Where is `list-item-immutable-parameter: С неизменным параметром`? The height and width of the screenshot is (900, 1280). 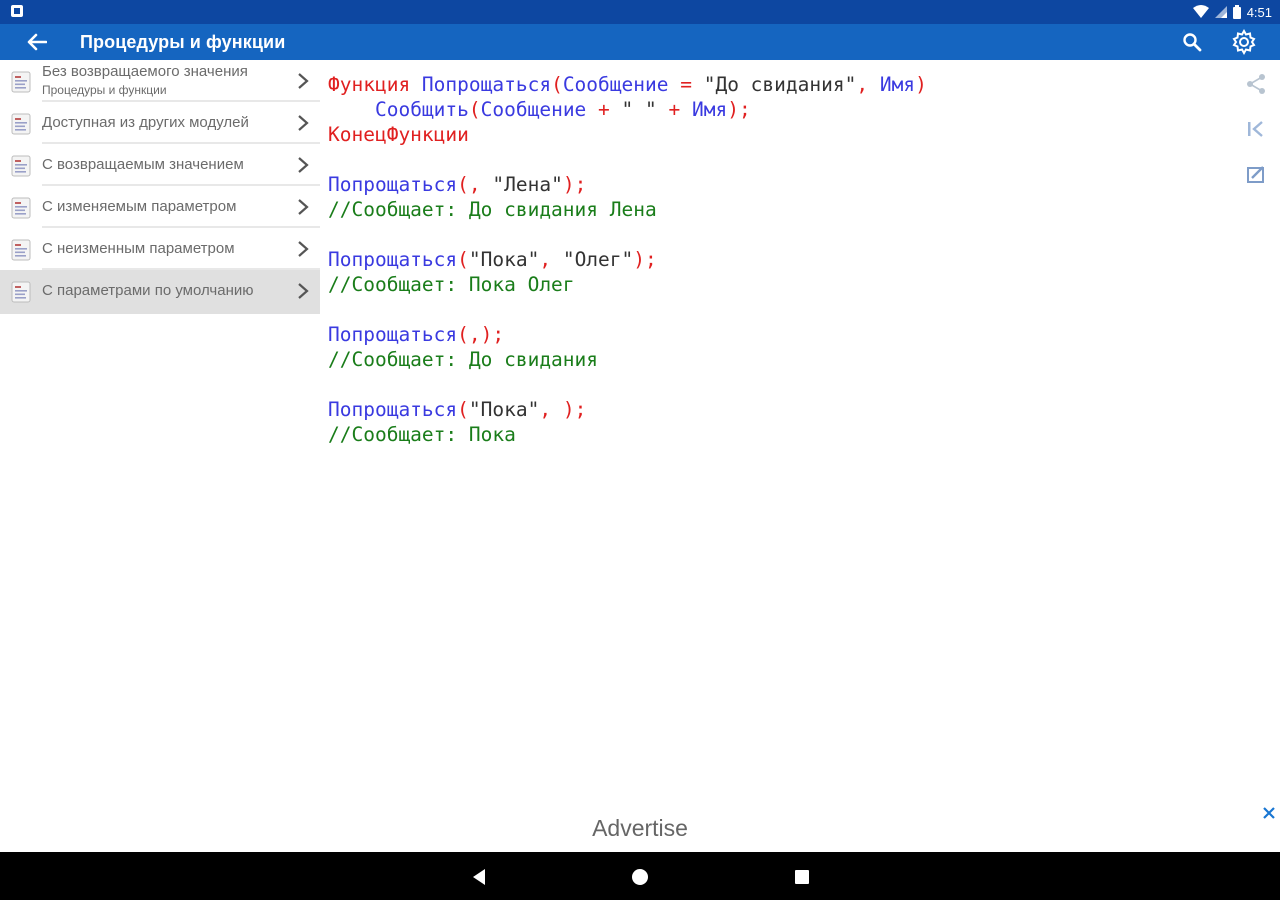
list-item-immutable-parameter: С неизменным параметром is located at coordinates (160, 249).